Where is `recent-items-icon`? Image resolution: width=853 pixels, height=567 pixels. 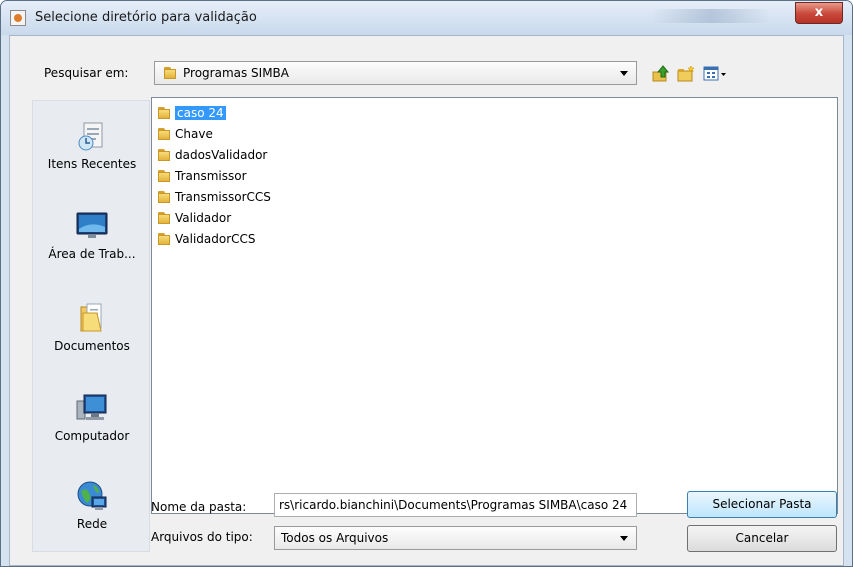 recent-items-icon is located at coordinates (92, 136).